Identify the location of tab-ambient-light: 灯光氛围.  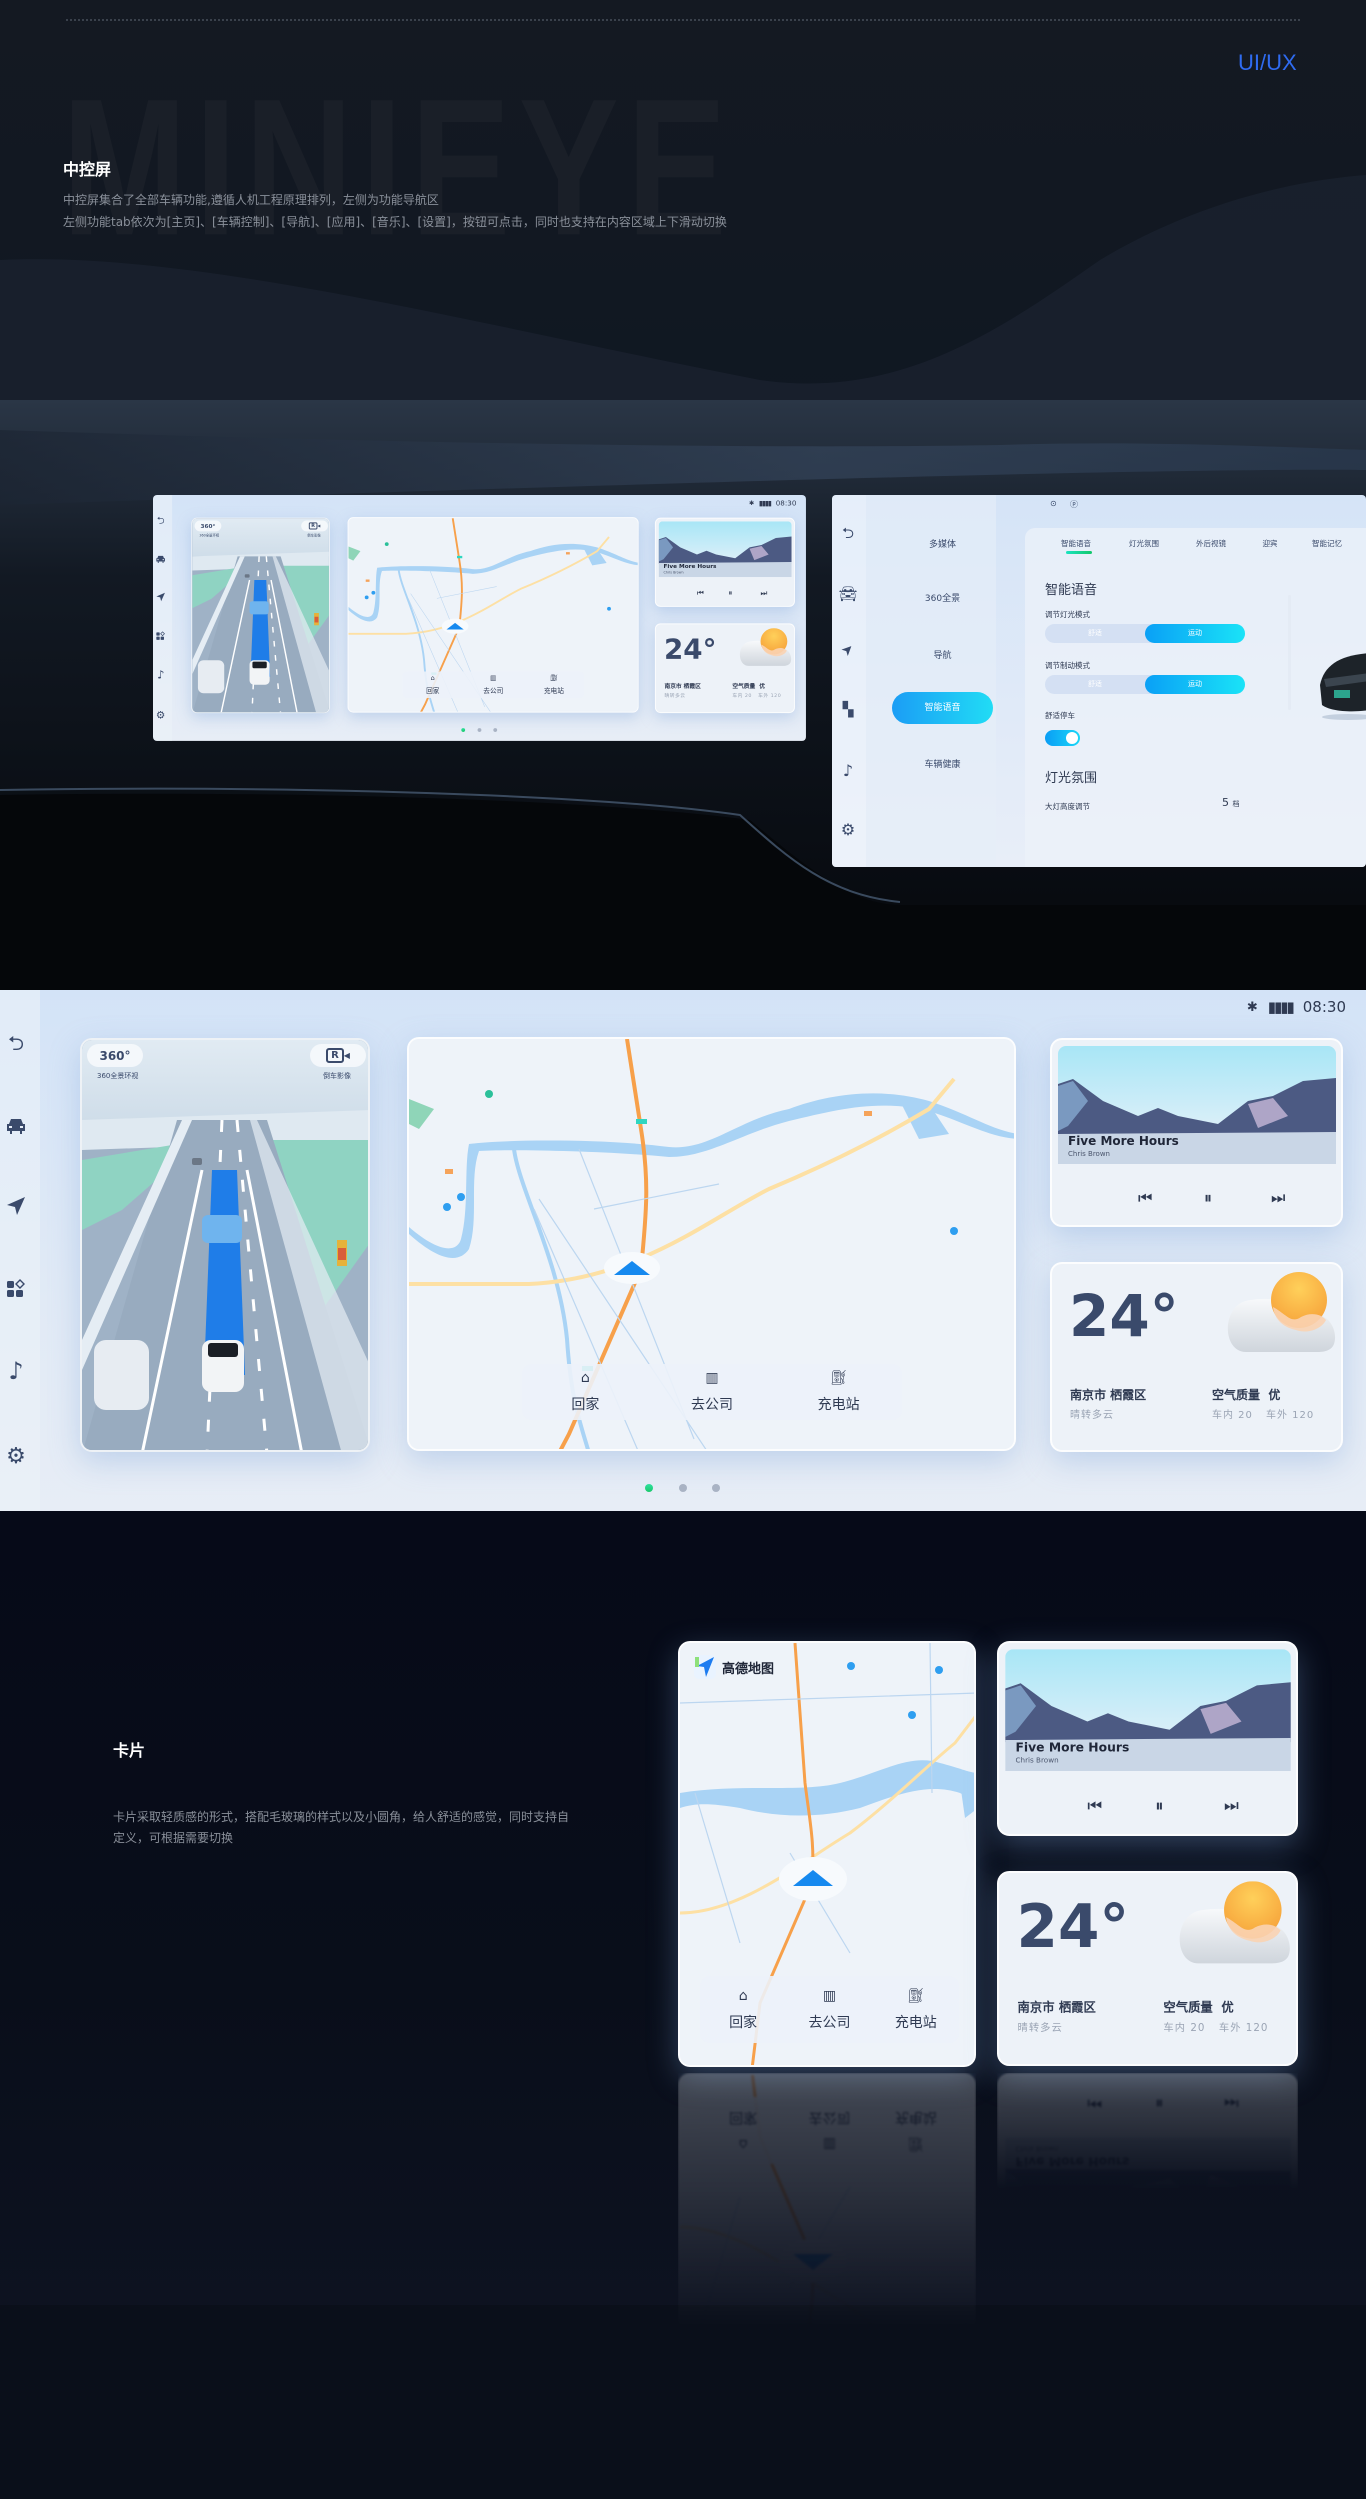
(1144, 543).